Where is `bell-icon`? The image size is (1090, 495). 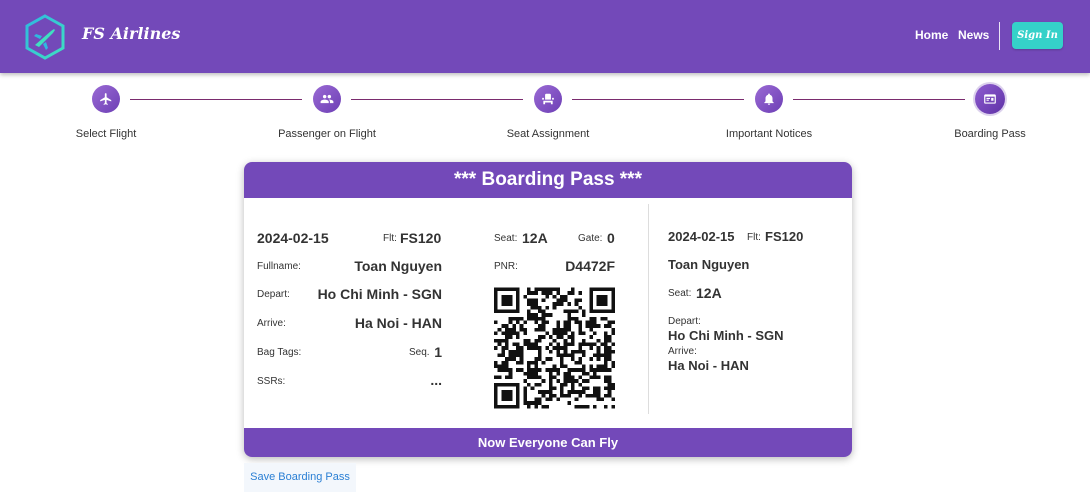
bell-icon is located at coordinates (769, 99).